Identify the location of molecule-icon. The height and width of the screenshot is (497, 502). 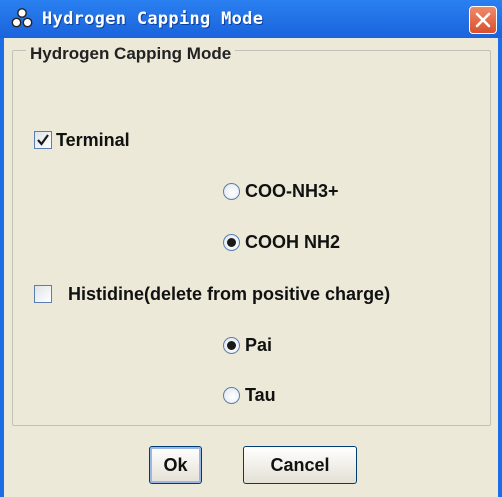
(22, 18).